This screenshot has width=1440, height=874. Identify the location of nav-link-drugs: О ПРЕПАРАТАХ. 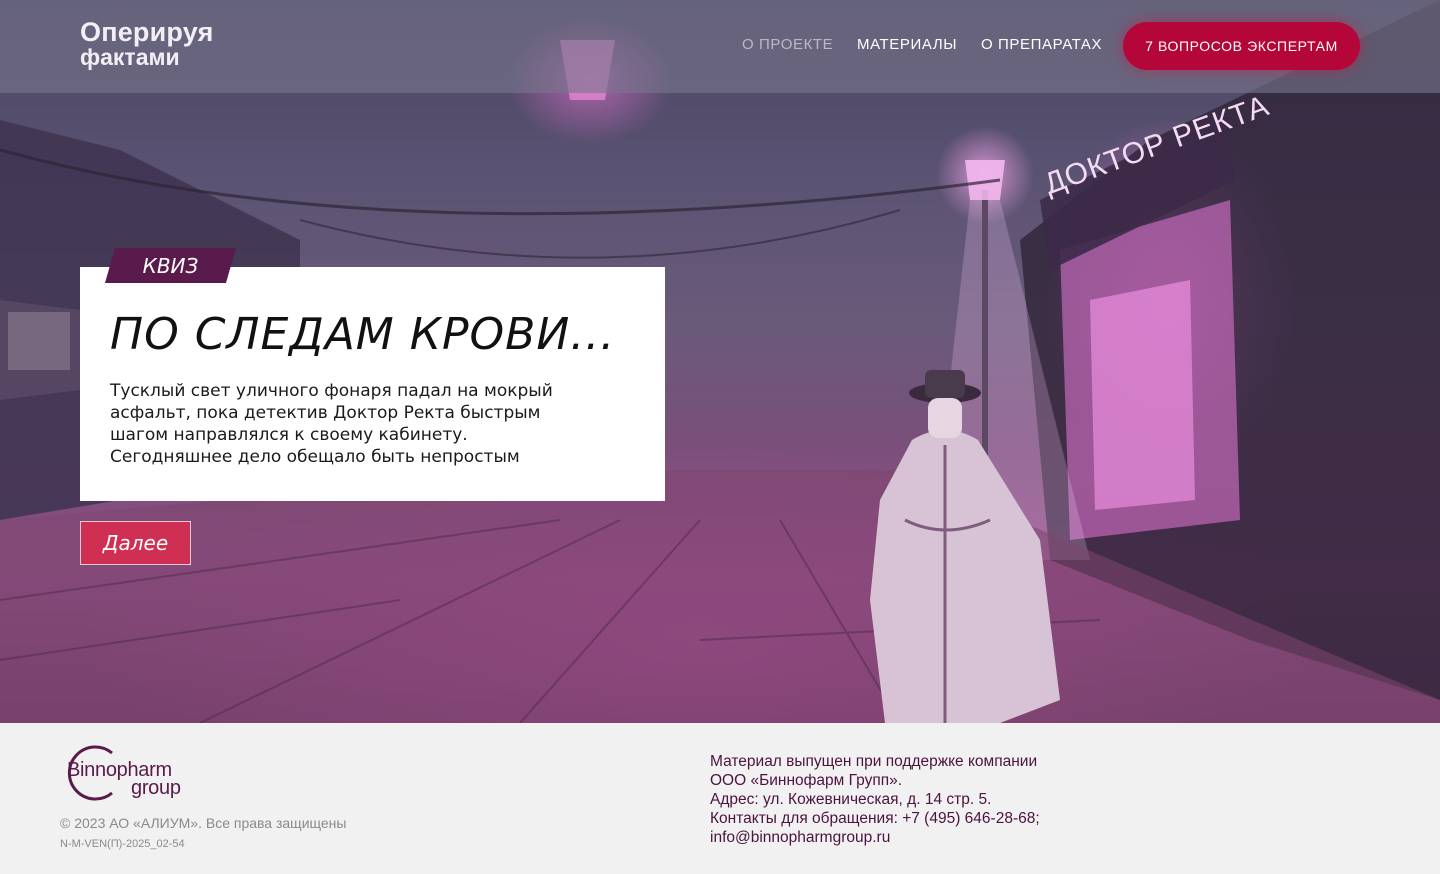
(1041, 44).